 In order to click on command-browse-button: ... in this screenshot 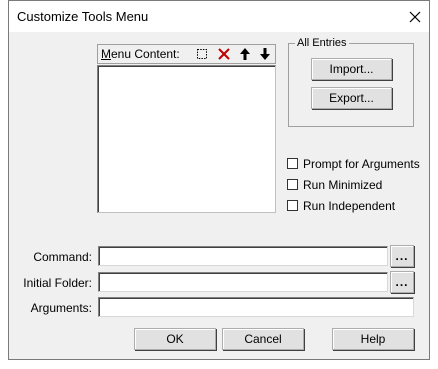, I will do `click(402, 256)`.